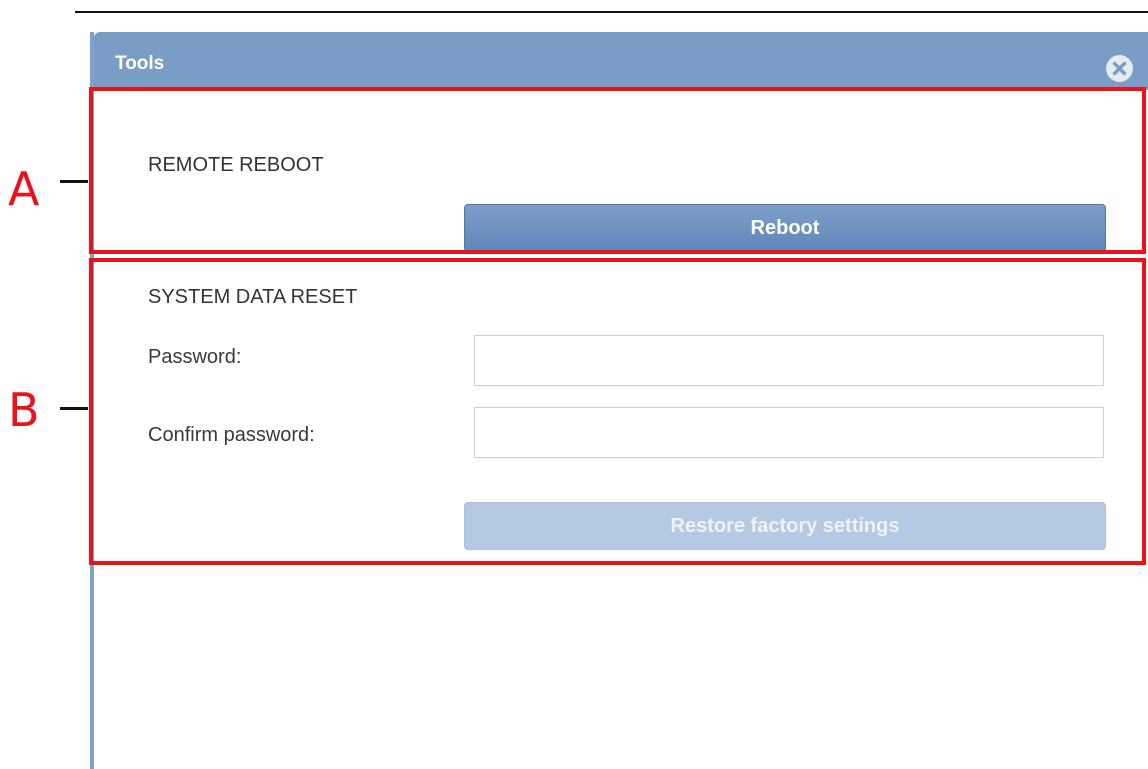 The height and width of the screenshot is (769, 1148). What do you see at coordinates (74, 408) in the screenshot?
I see `callout-line-b` at bounding box center [74, 408].